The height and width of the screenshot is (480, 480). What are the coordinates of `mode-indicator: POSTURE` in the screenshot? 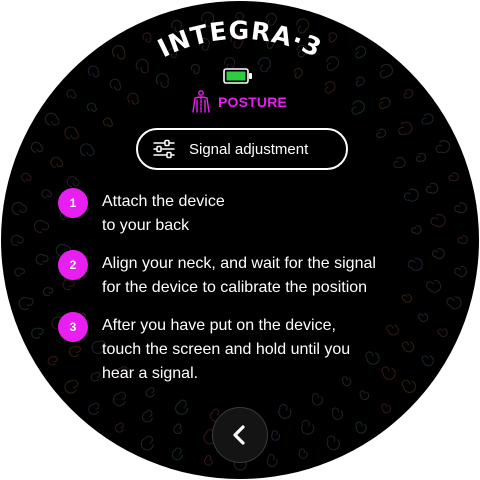 It's located at (238, 102).